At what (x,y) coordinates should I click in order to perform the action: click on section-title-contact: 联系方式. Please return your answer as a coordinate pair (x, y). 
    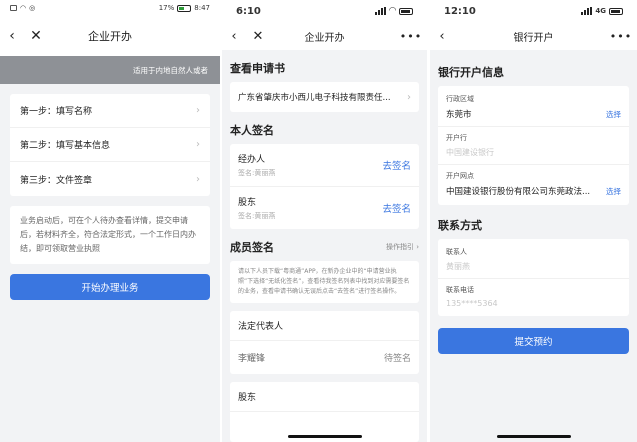
    Looking at the image, I should click on (460, 225).